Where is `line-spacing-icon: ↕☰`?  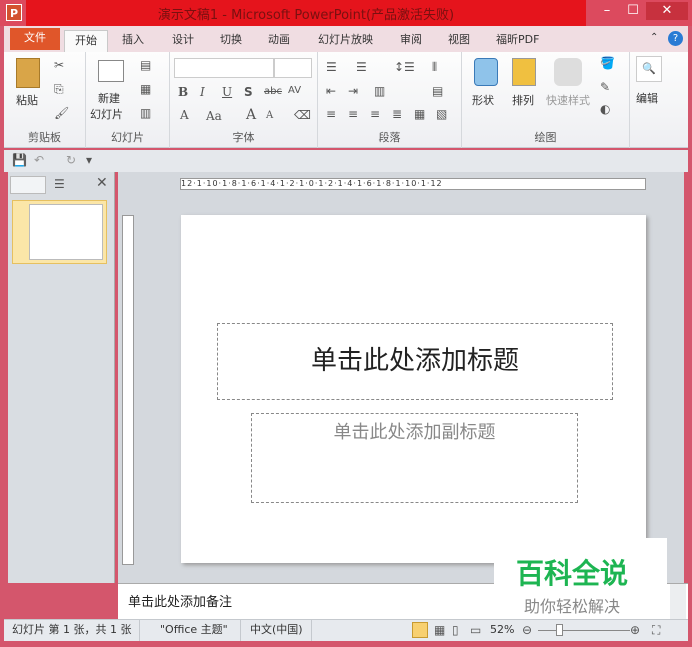
line-spacing-icon: ↕☰ is located at coordinates (404, 67).